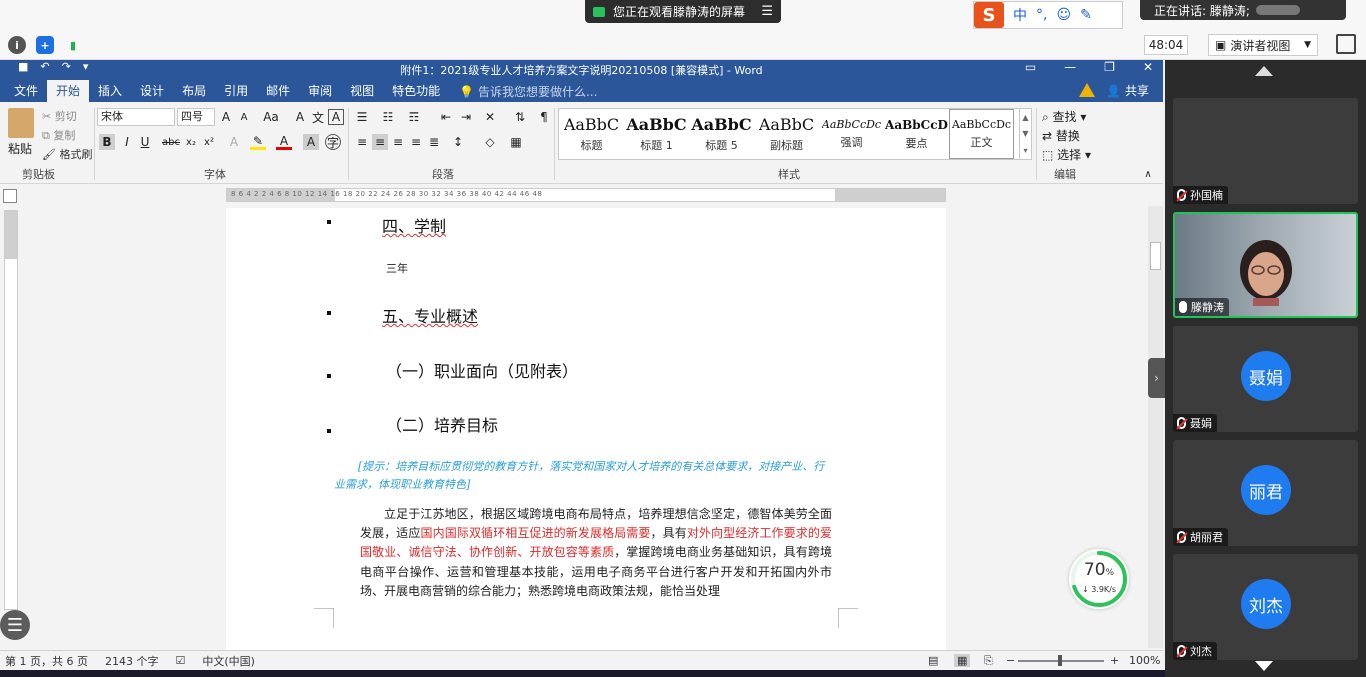  I want to click on styles-scroll: ▲ ▼ ▾, so click(1025, 134).